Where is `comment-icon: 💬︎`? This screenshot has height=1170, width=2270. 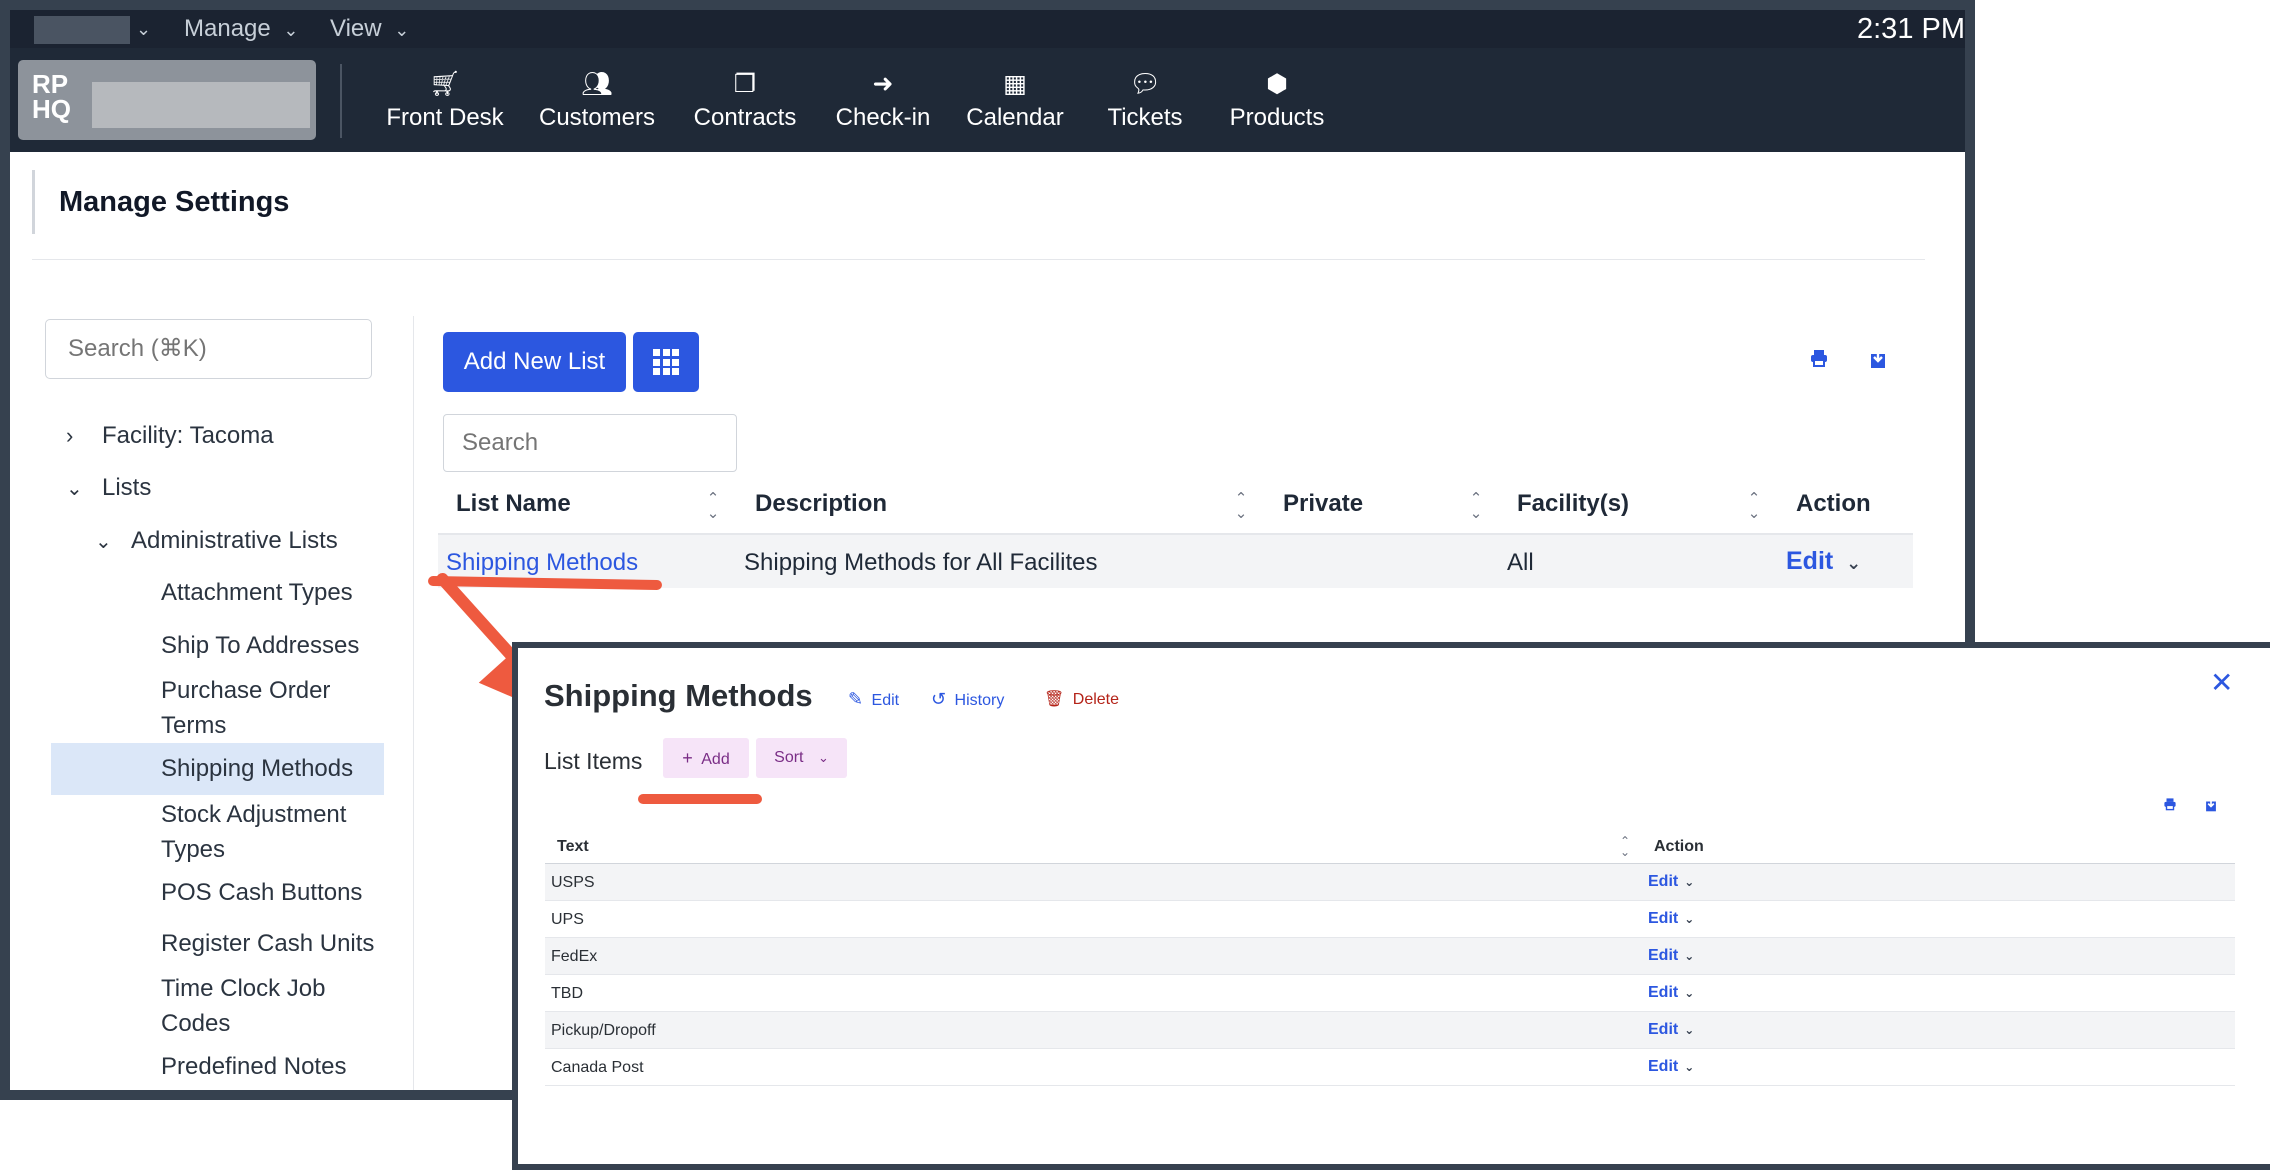 comment-icon: 💬︎ is located at coordinates (1145, 84).